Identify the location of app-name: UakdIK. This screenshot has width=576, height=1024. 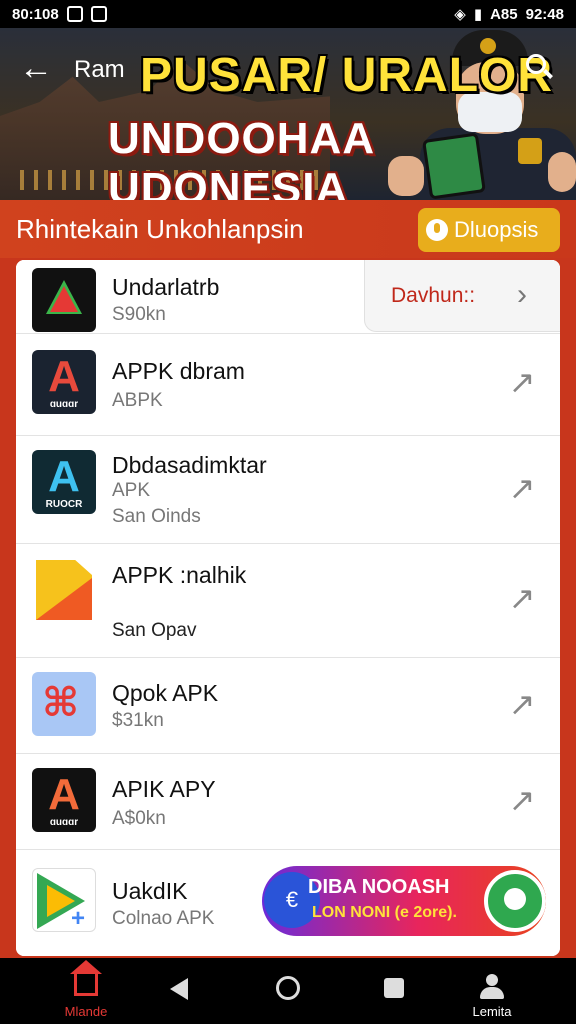
(150, 891).